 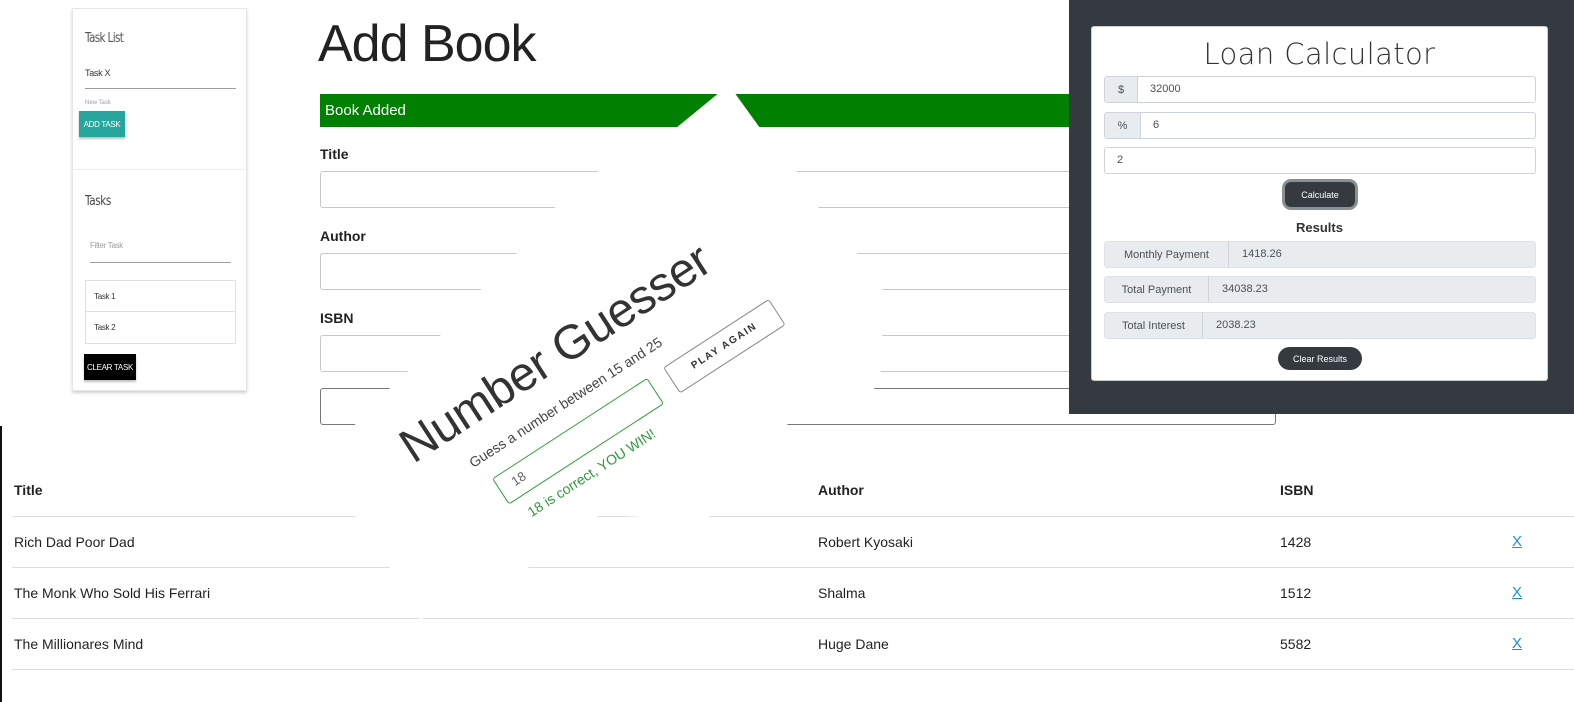 I want to click on filter-task-input: Filter Task, so click(x=160, y=249).